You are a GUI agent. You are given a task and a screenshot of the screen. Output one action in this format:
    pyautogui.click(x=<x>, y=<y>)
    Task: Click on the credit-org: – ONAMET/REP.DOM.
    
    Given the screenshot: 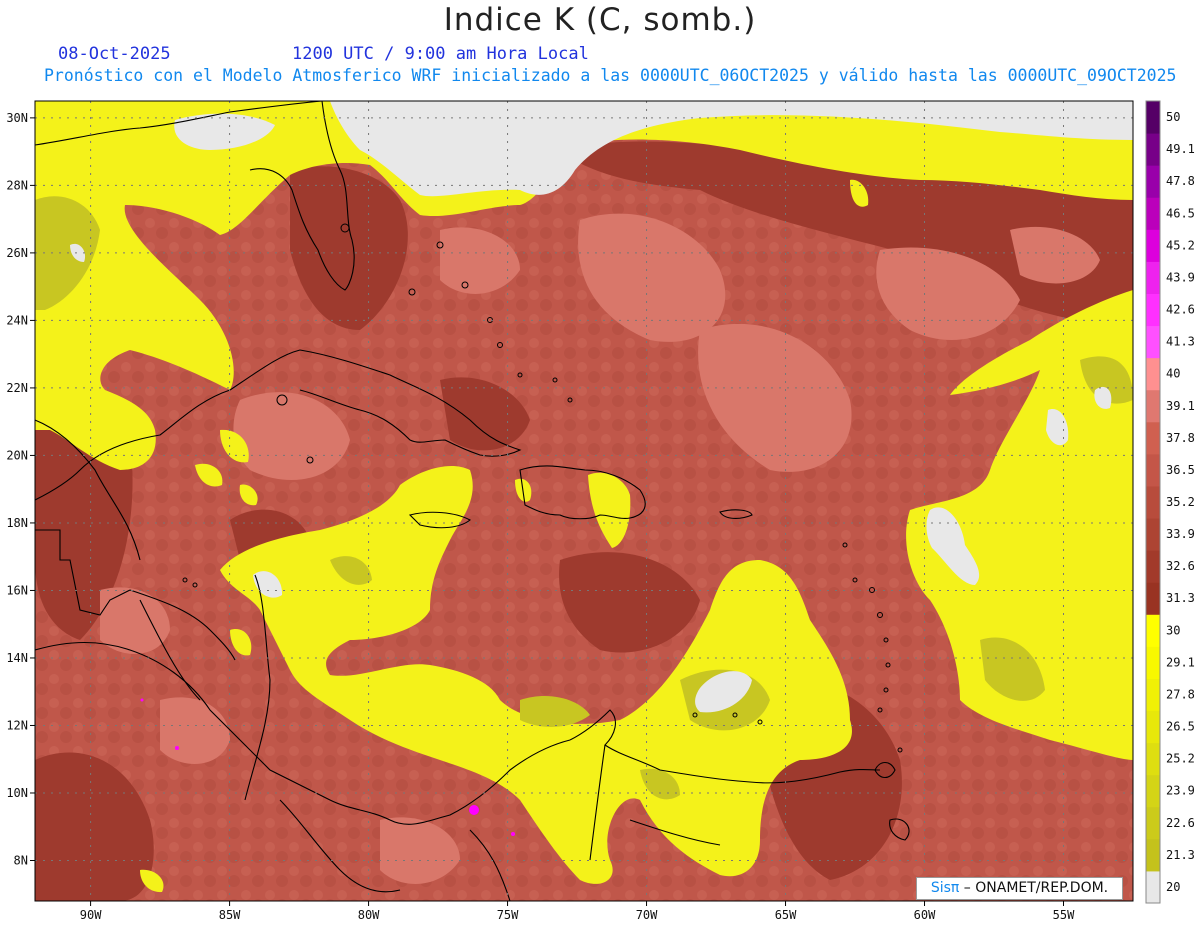 What is the action you would take?
    pyautogui.click(x=1034, y=888)
    